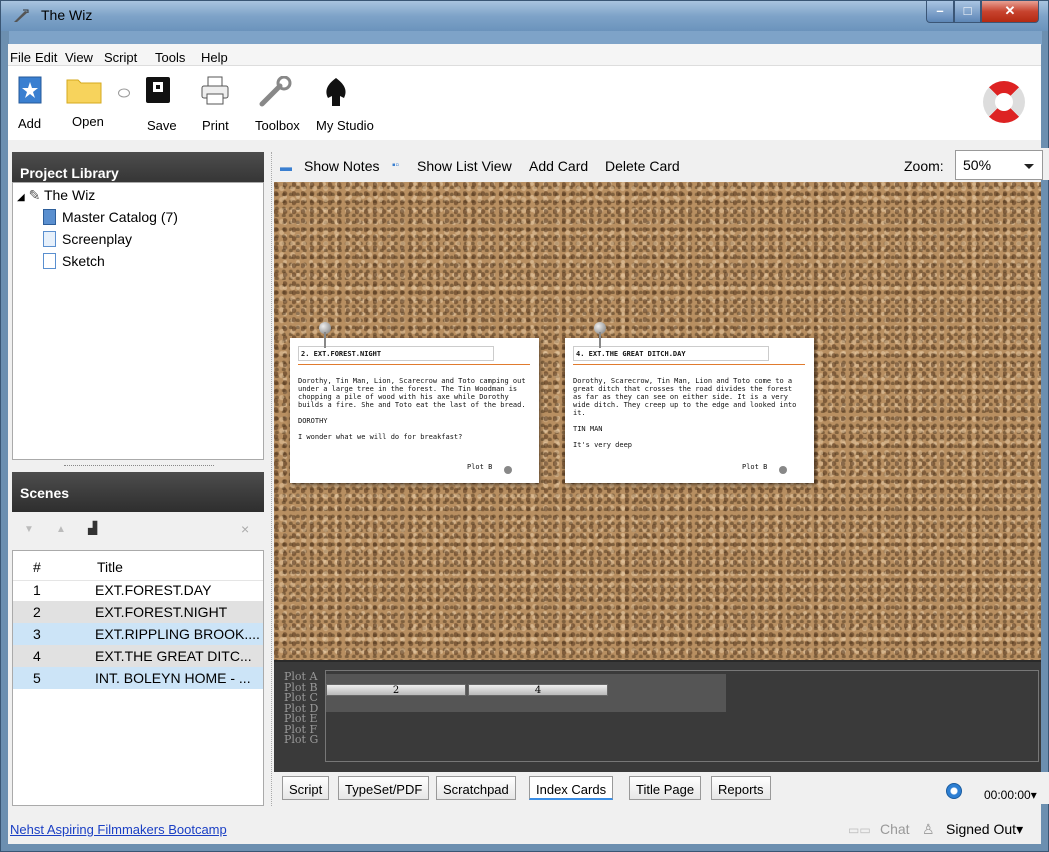 The image size is (1049, 852). Describe the element at coordinates (1004, 102) in the screenshot. I see `help-lifebuoy-icon` at that location.